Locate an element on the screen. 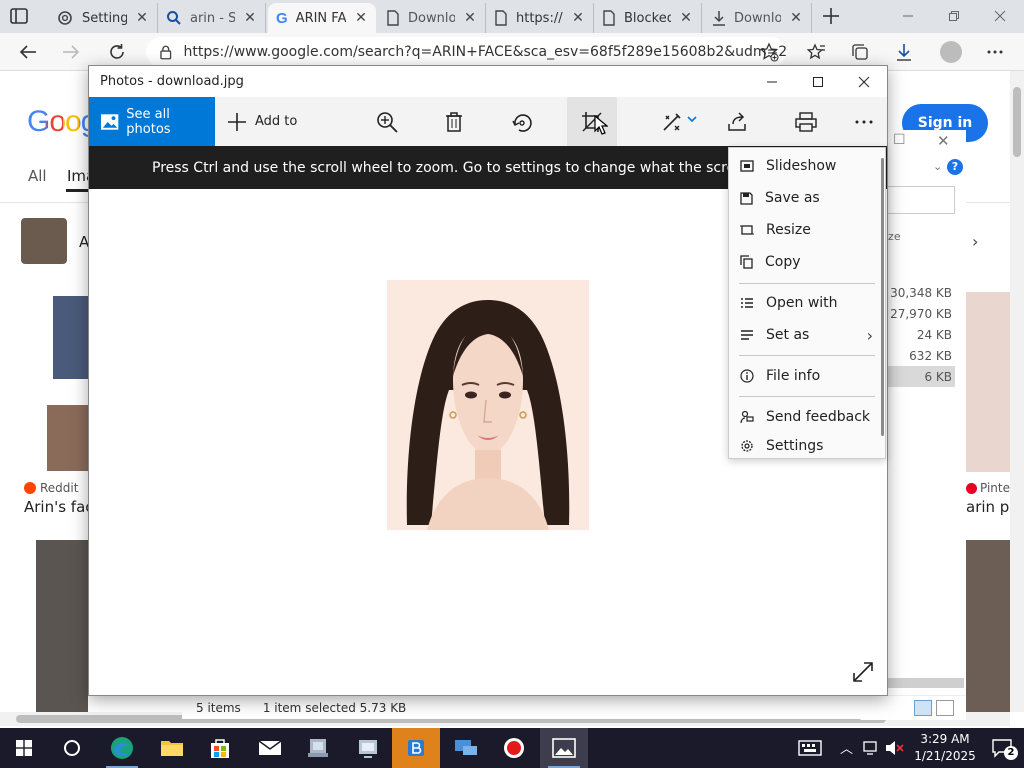 The image size is (1024, 768). browser-minimize-button is located at coordinates (908, 16).